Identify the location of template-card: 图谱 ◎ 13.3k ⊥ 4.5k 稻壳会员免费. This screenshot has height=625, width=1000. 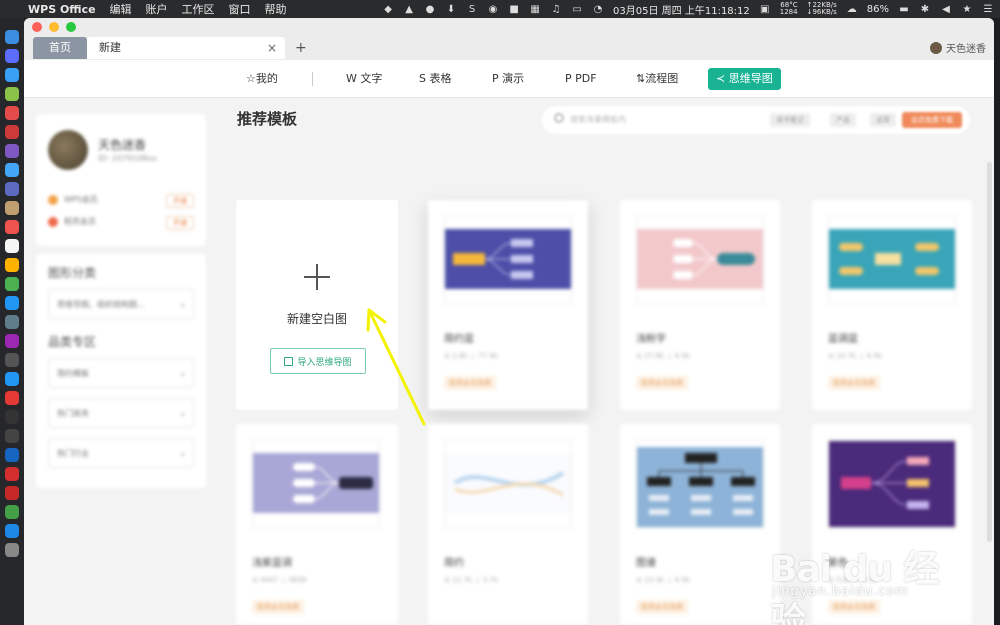
(700, 524).